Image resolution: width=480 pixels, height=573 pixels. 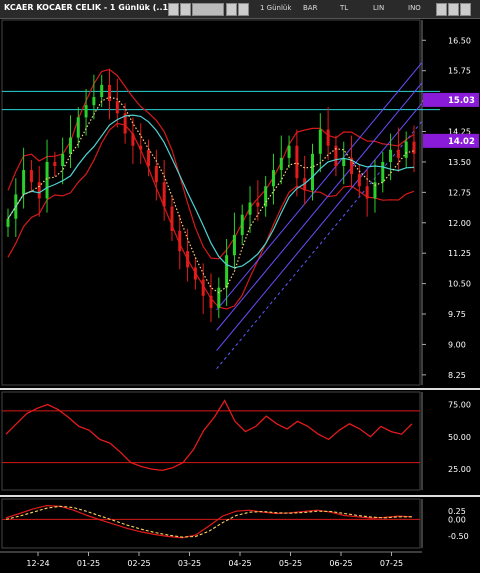 What do you see at coordinates (340, 563) in the screenshot?
I see `x-tick-label: 06-25` at bounding box center [340, 563].